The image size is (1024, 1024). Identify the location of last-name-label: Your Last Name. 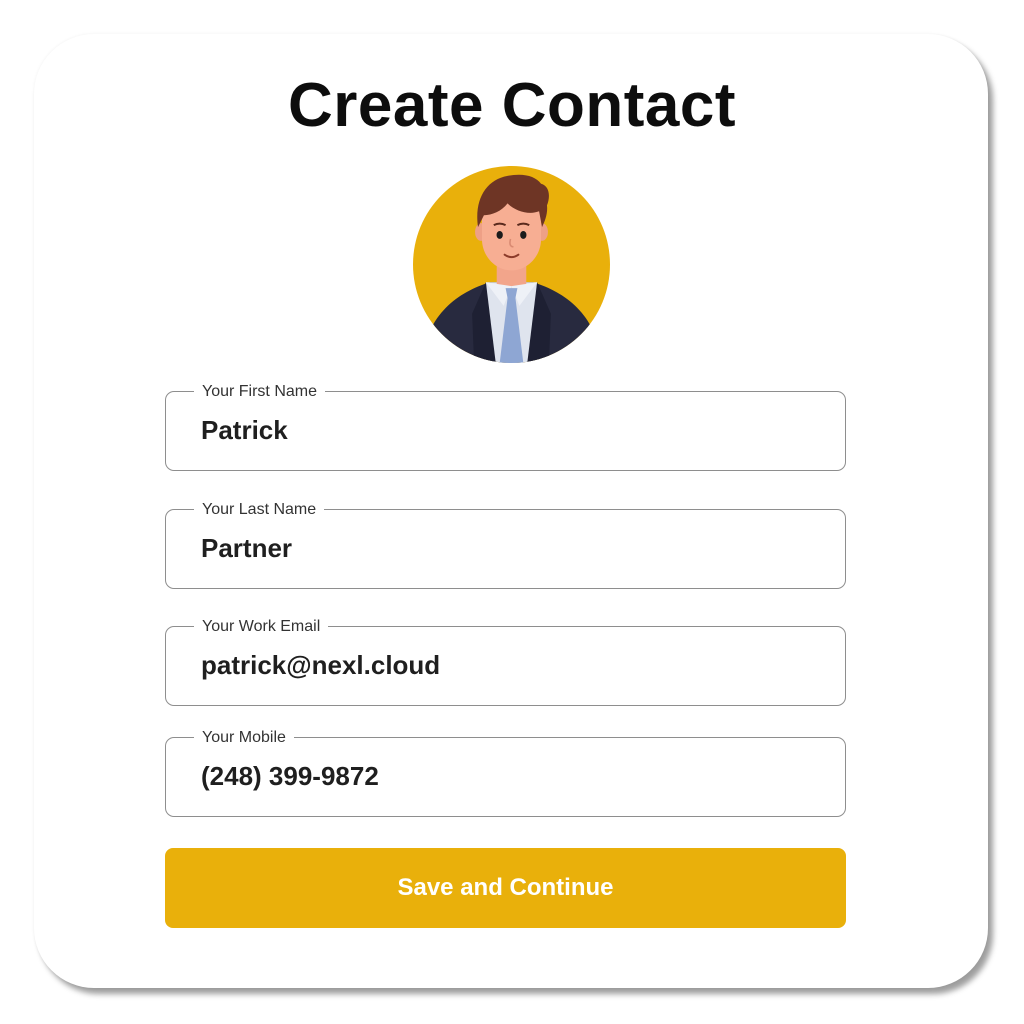
(259, 509).